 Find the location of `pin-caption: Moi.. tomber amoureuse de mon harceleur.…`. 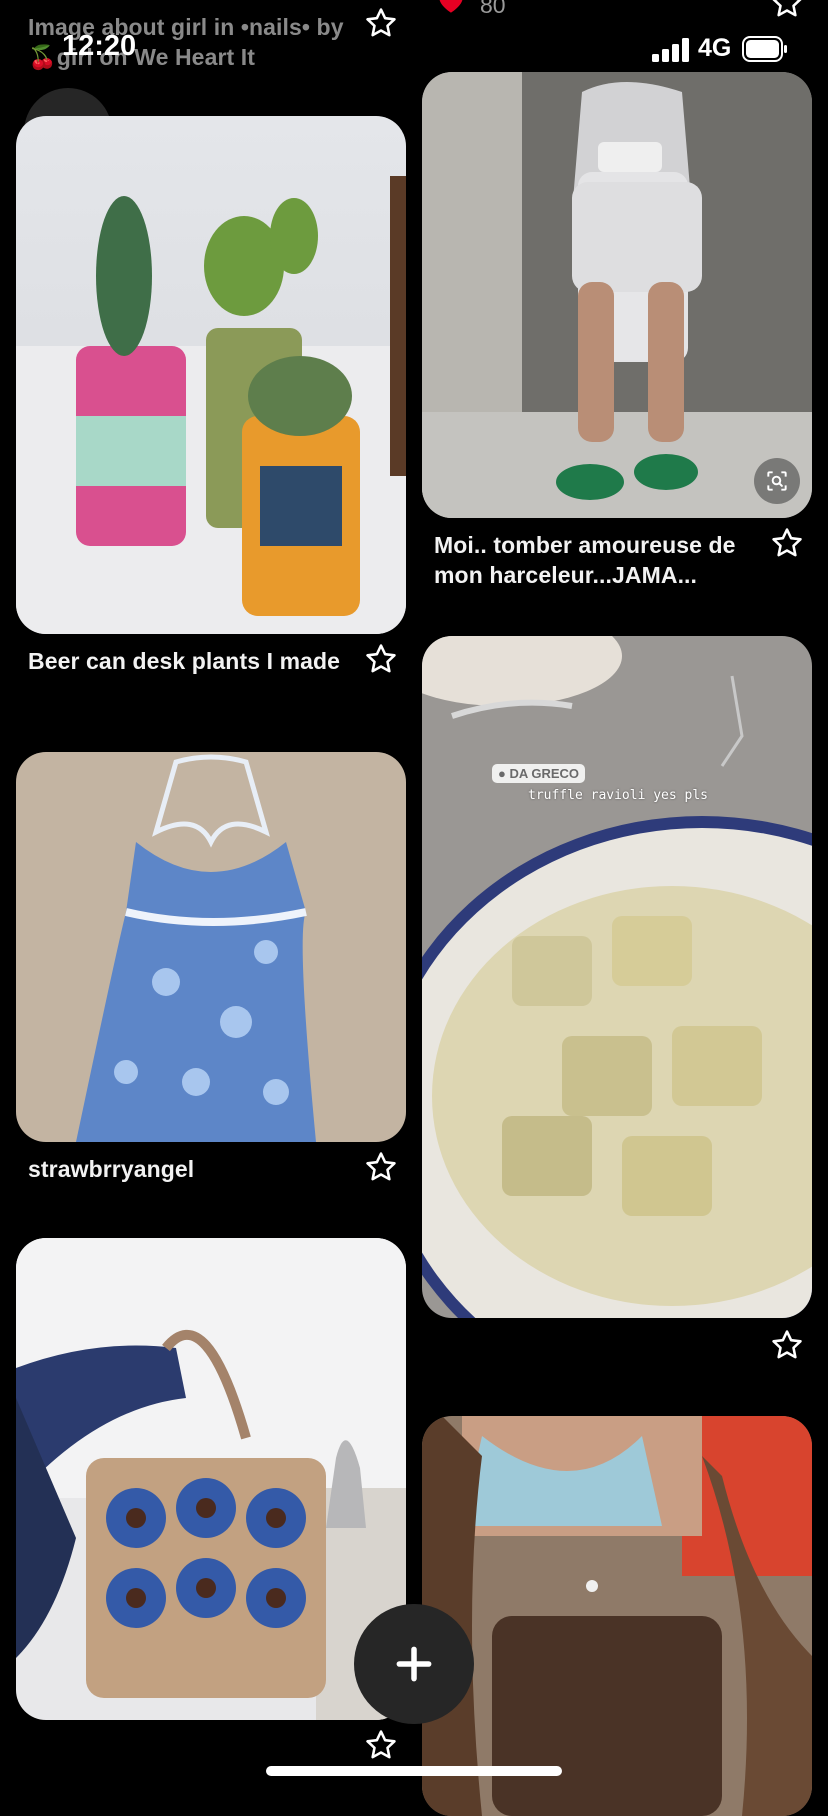

pin-caption: Moi.. tomber amoureuse de mon harceleur.… is located at coordinates (599, 560).